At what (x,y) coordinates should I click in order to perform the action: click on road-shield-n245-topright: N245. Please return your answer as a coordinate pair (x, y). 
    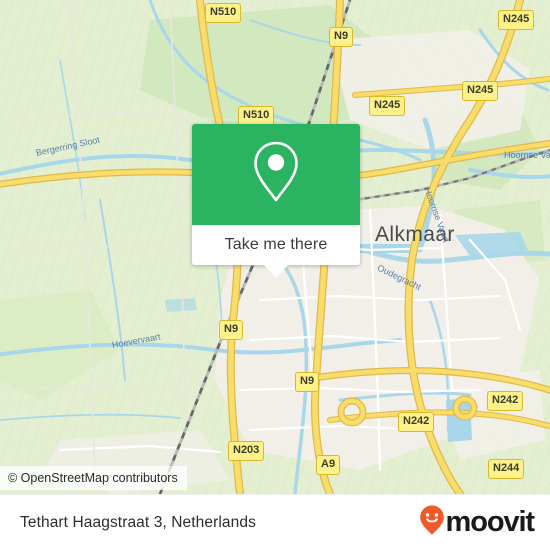
    Looking at the image, I should click on (516, 20).